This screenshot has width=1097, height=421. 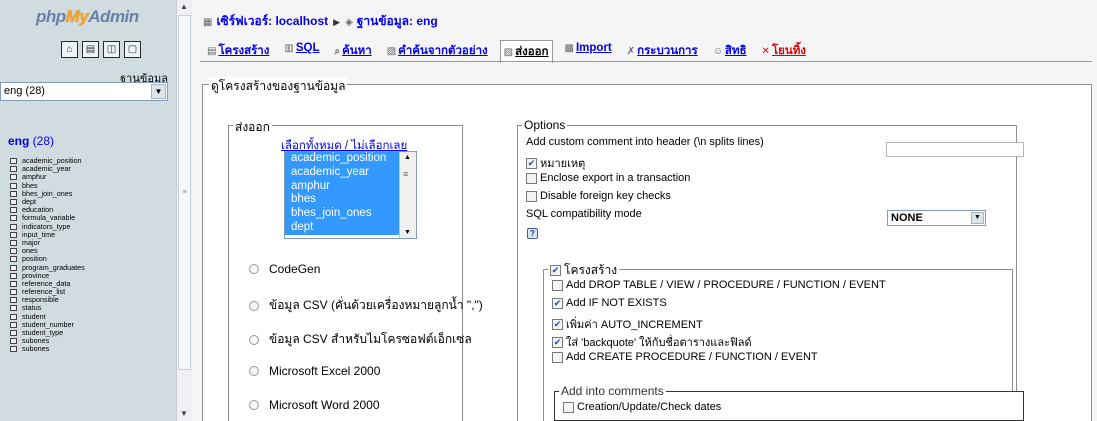 I want to click on option-comments: หมายเหตุ, so click(x=555, y=163).